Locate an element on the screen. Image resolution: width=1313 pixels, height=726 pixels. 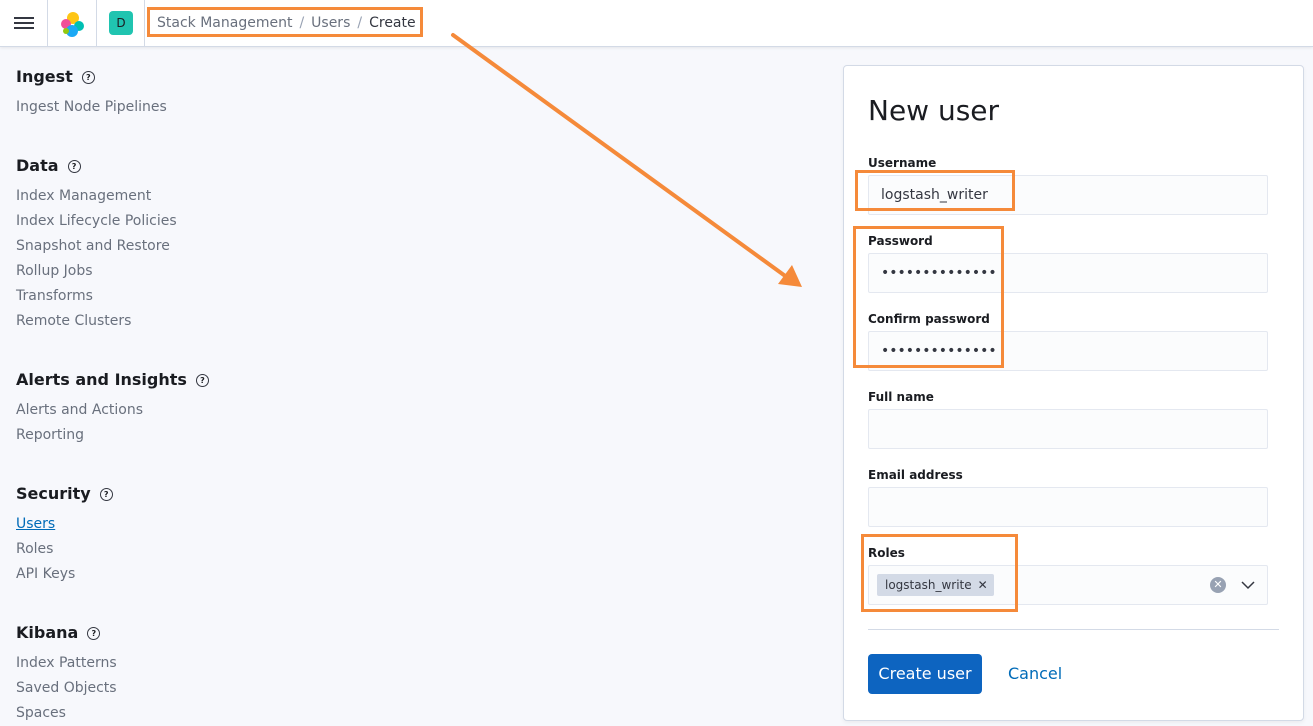
chevron-down-icon is located at coordinates (1248, 585).